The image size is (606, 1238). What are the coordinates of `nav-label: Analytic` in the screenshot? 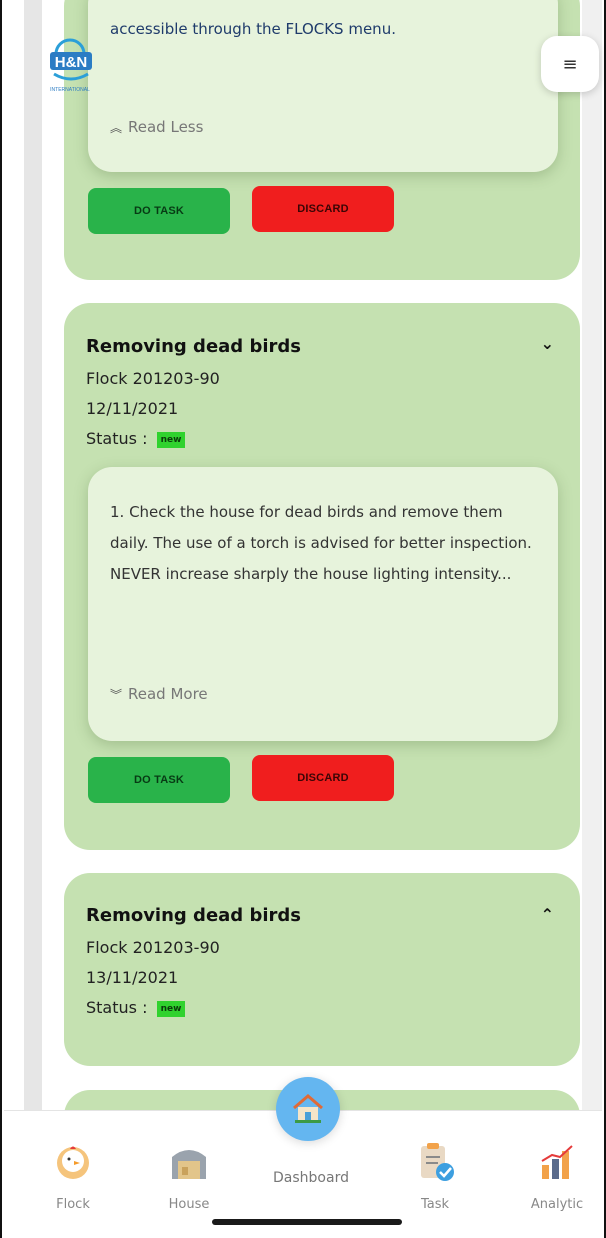 It's located at (557, 1204).